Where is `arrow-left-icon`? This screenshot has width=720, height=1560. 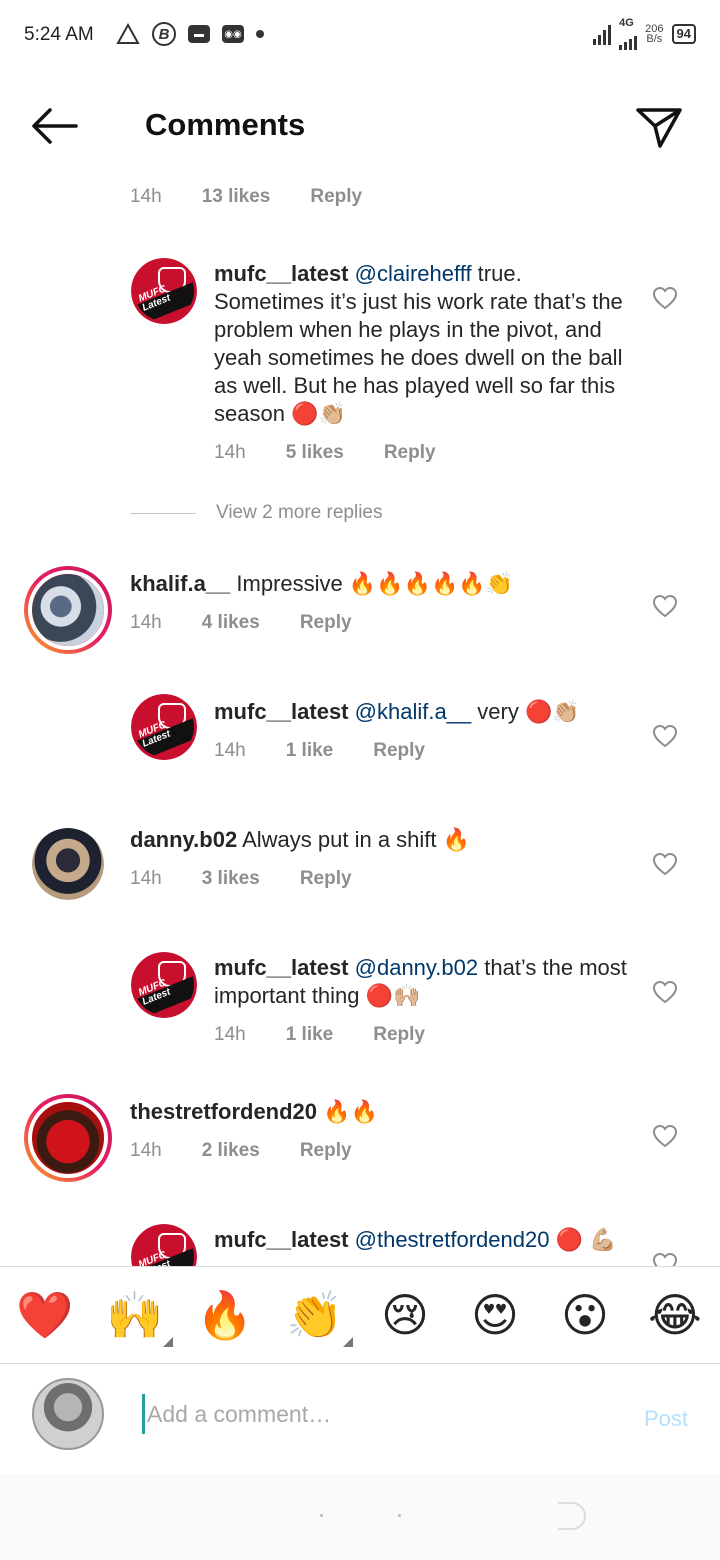 arrow-left-icon is located at coordinates (54, 126).